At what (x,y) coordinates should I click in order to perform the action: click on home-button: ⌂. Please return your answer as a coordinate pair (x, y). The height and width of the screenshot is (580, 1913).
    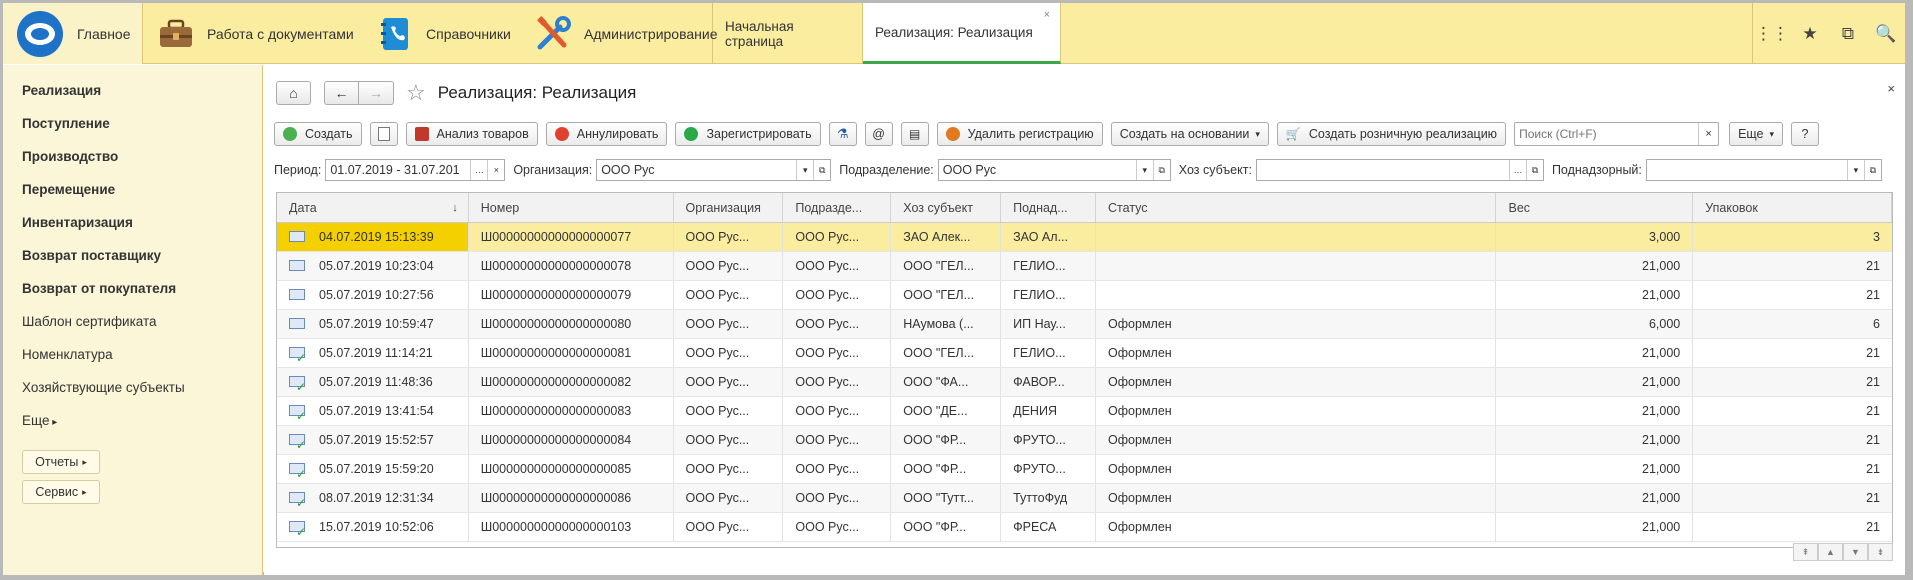
    Looking at the image, I should click on (293, 93).